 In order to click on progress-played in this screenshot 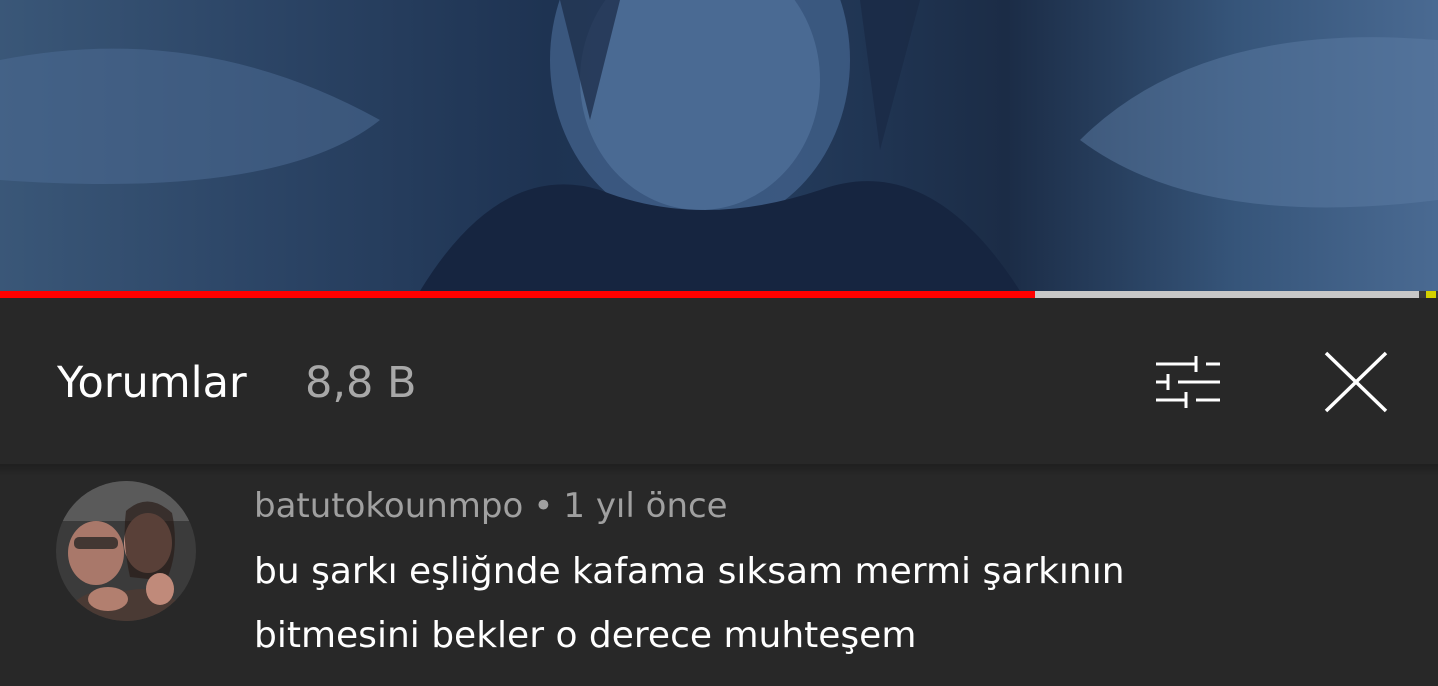, I will do `click(517, 294)`.